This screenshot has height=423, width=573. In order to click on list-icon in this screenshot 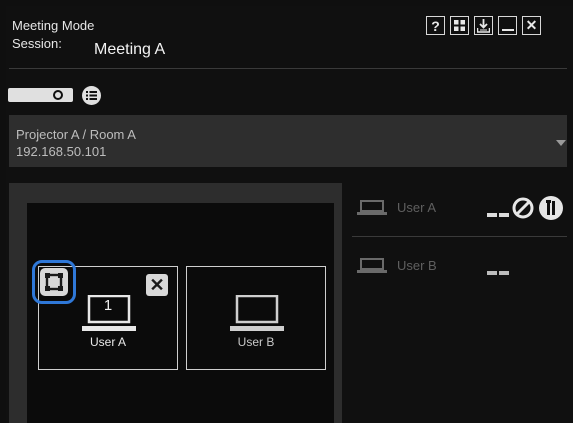, I will do `click(91, 95)`.